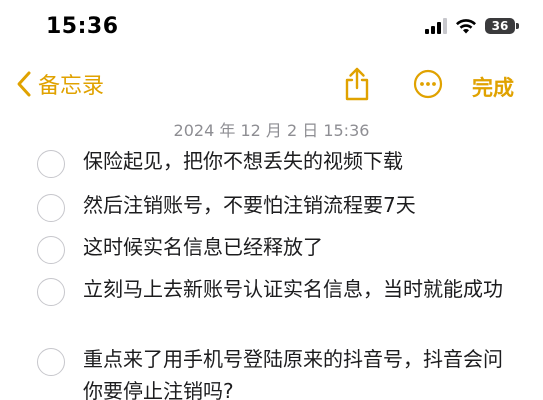 Image resolution: width=543 pixels, height=400 pixels. What do you see at coordinates (71, 86) in the screenshot?
I see `back-button-label: 备忘录` at bounding box center [71, 86].